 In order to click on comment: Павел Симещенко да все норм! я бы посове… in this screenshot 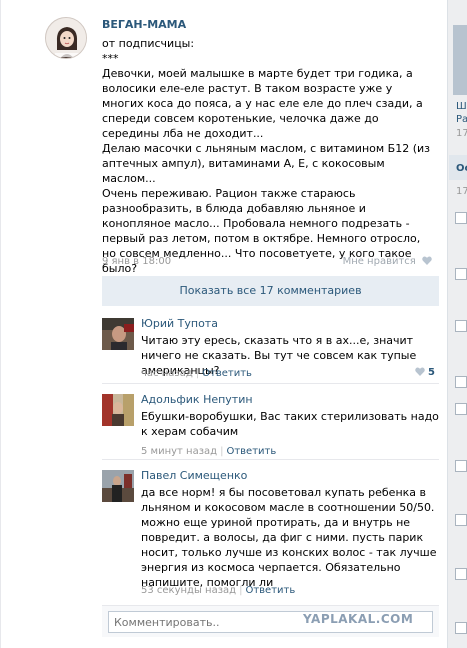, I will do `click(270, 534)`.